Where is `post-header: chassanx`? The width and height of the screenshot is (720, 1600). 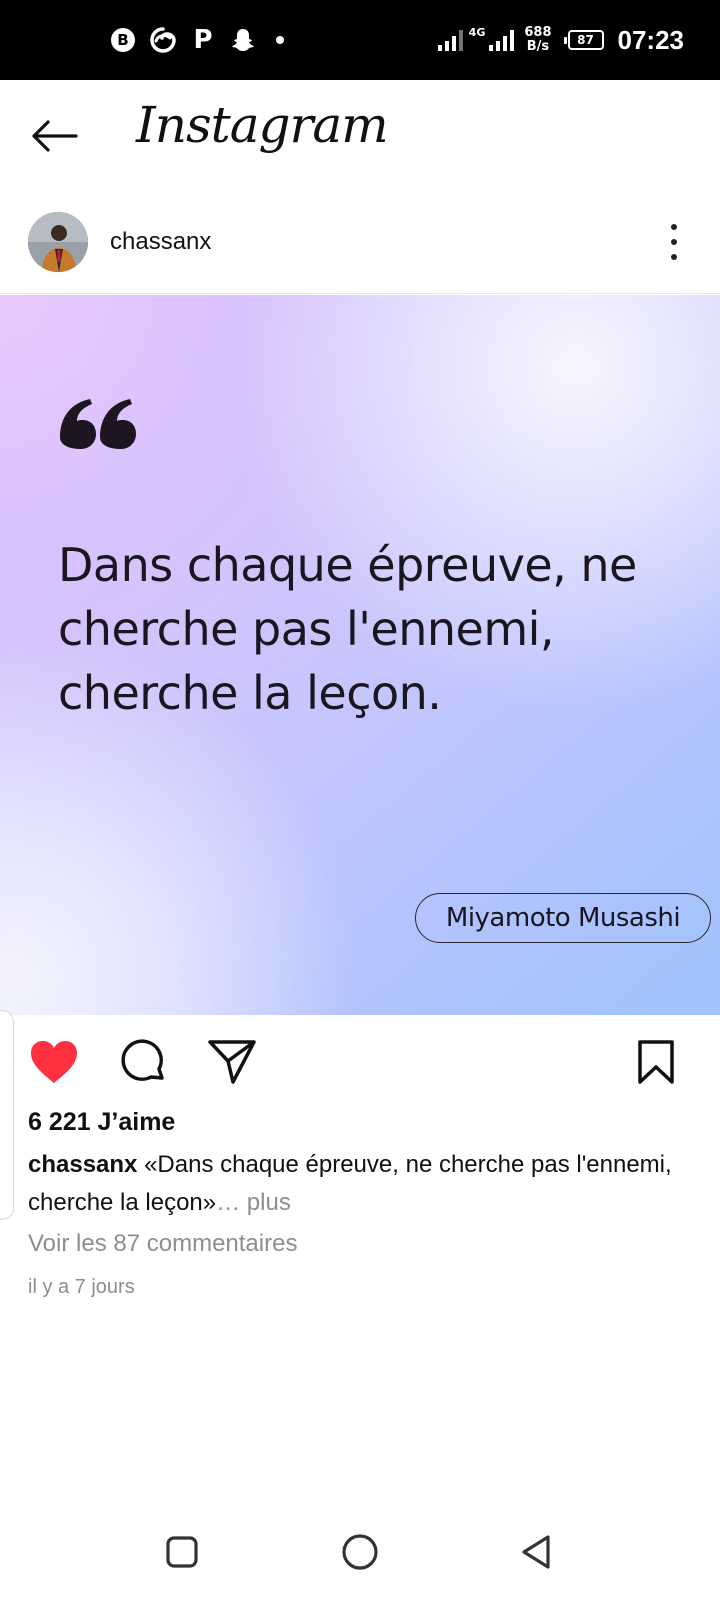
post-header: chassanx is located at coordinates (360, 242).